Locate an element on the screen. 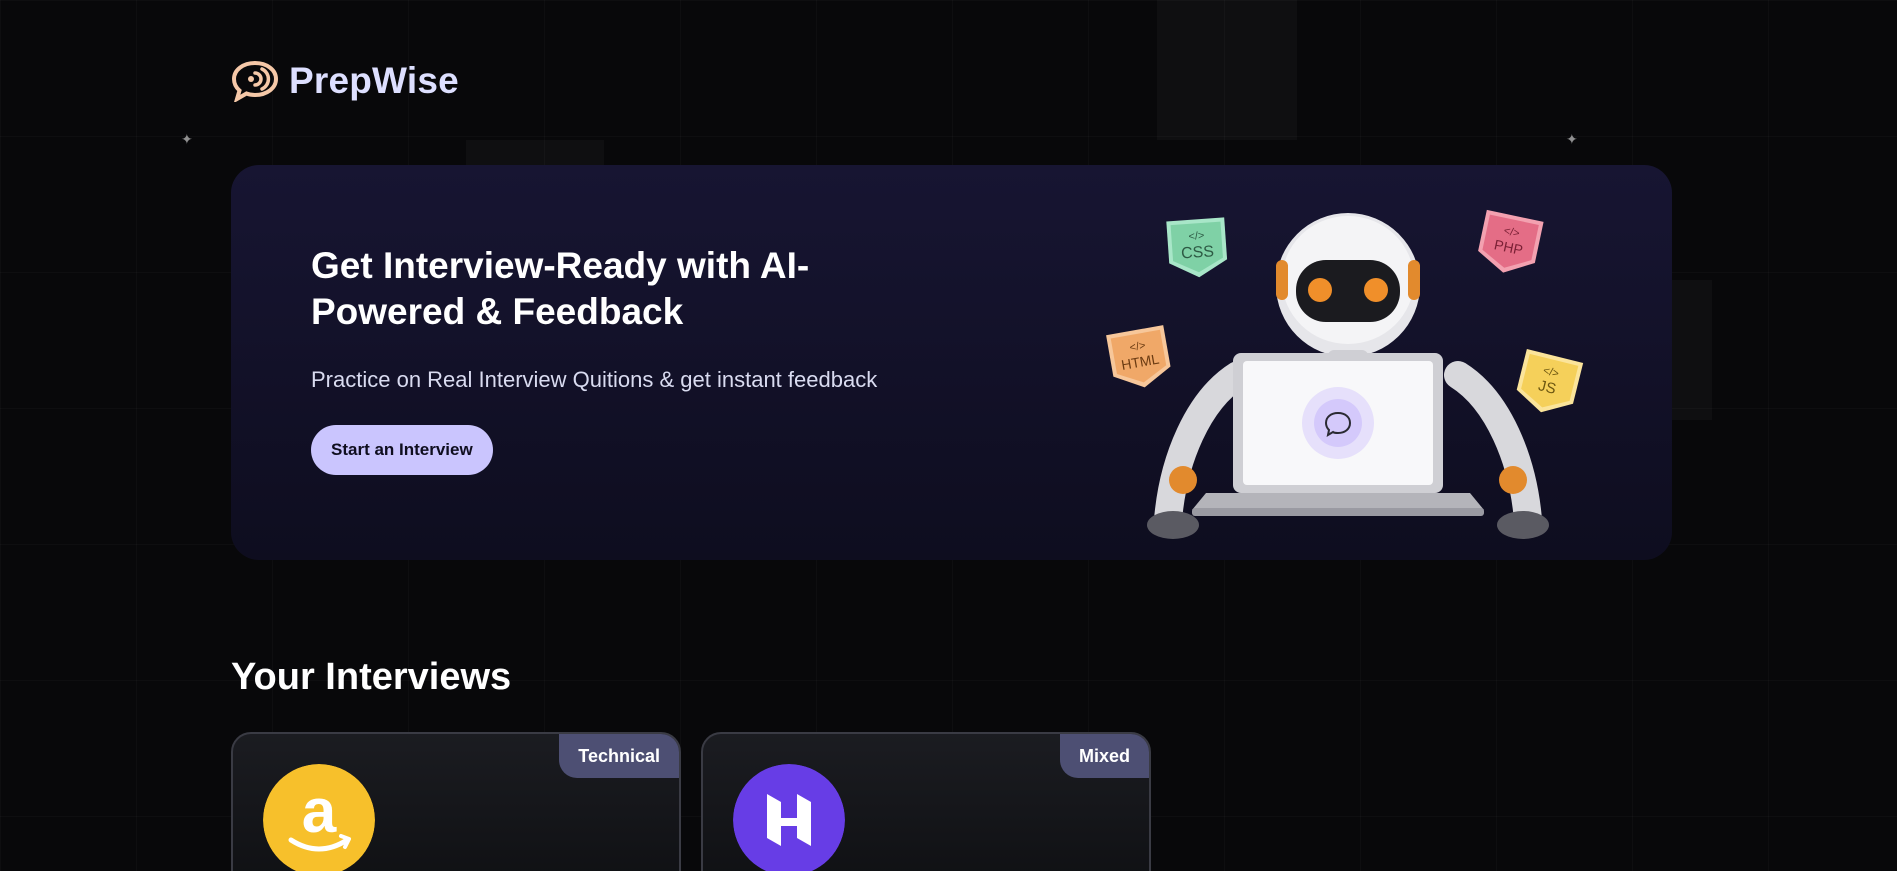 The image size is (1897, 871). css-badge-label: CSS is located at coordinates (1198, 252).